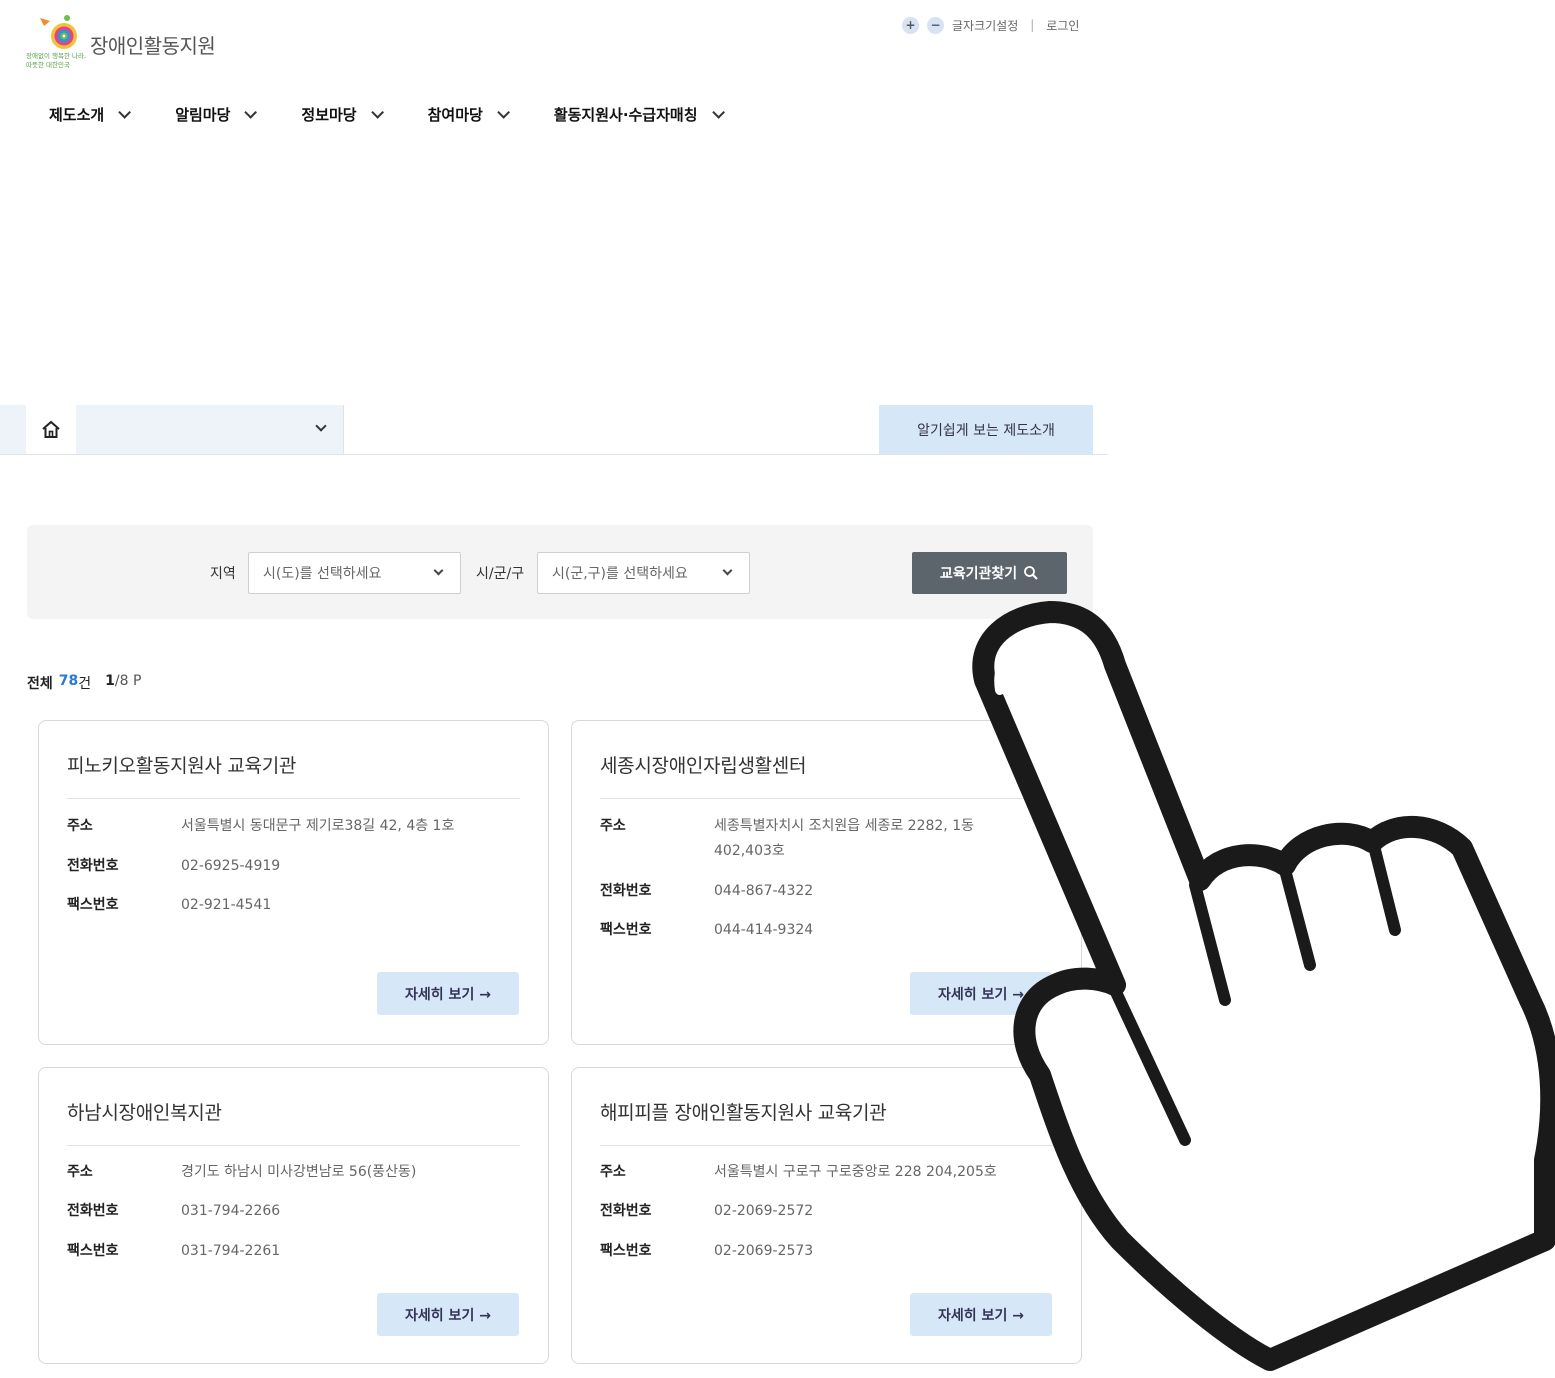  I want to click on fax-row: 팩스번호 02-2069-2573, so click(707, 1251).